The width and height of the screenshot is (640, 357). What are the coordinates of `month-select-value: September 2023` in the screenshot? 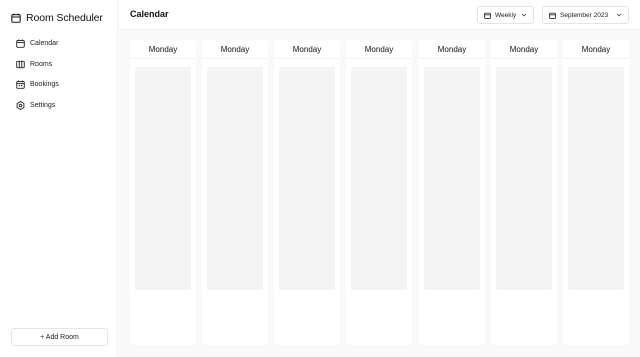 It's located at (584, 15).